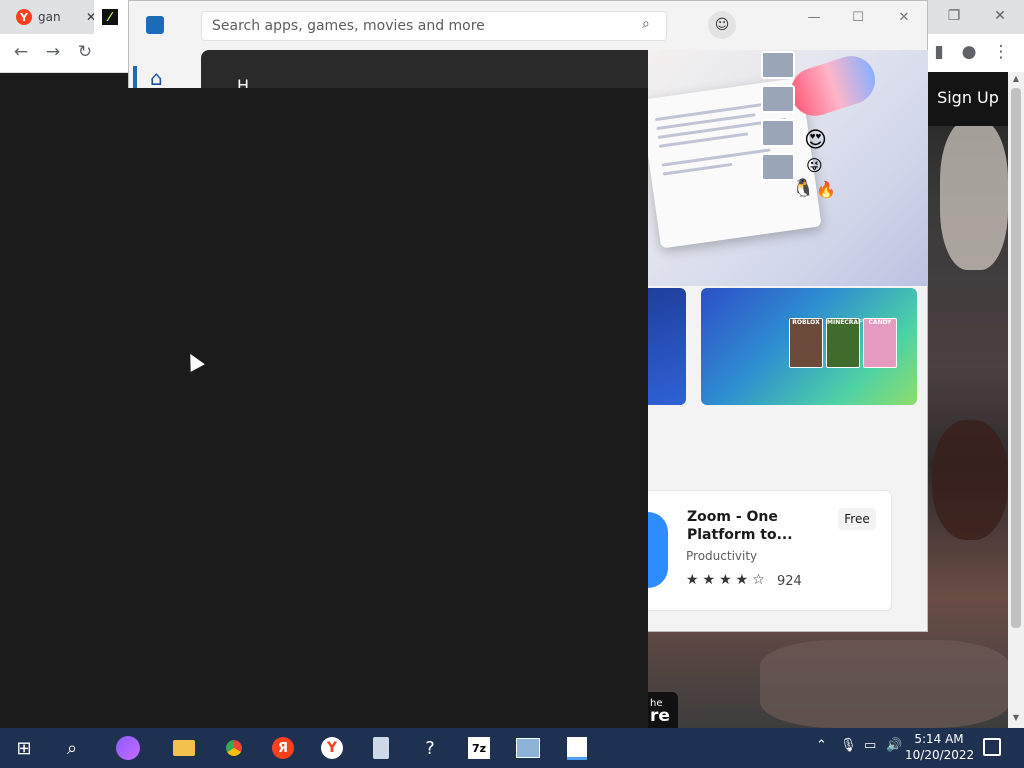  I want to click on chrome-icon, so click(234, 748).